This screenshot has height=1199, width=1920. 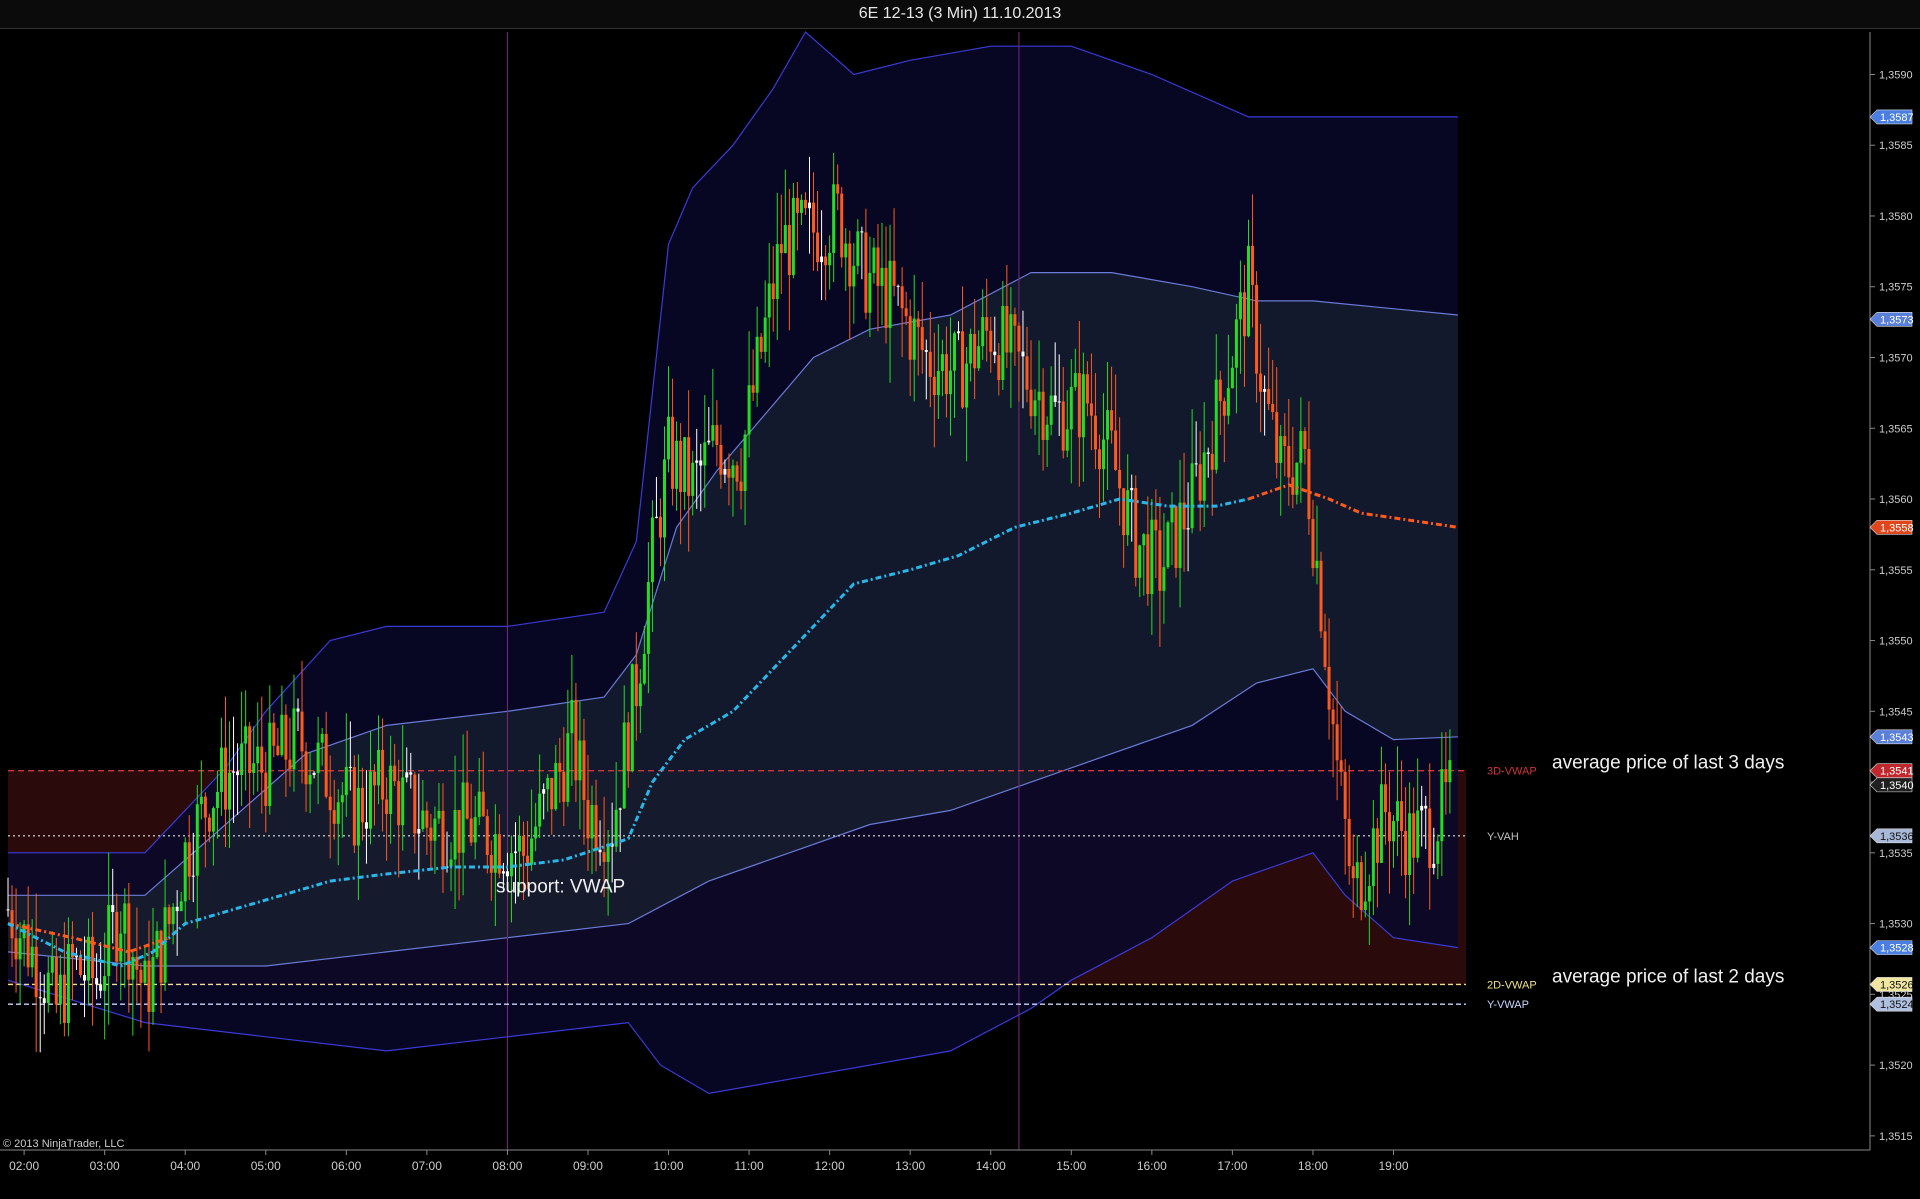 What do you see at coordinates (1896, 854) in the screenshot?
I see `y-tick-label: 1,3535` at bounding box center [1896, 854].